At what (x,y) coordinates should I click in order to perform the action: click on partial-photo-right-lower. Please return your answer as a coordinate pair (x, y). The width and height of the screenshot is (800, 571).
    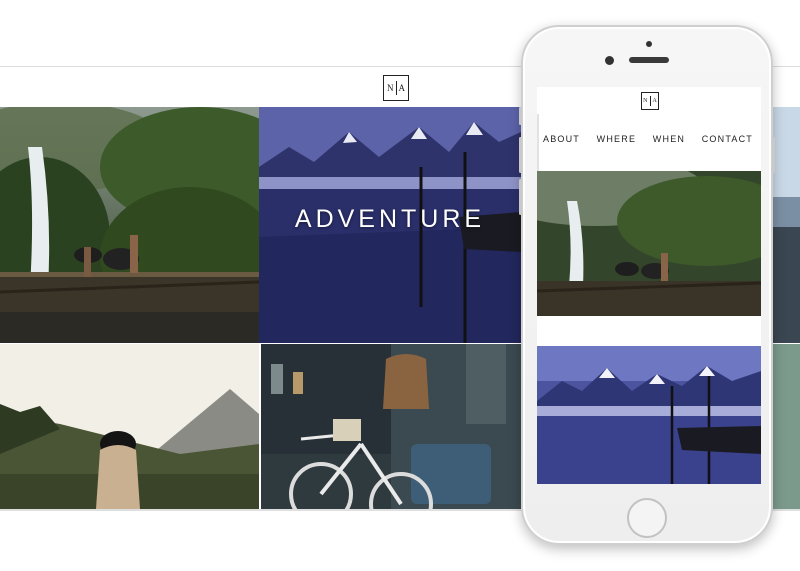
    Looking at the image, I should click on (786, 426).